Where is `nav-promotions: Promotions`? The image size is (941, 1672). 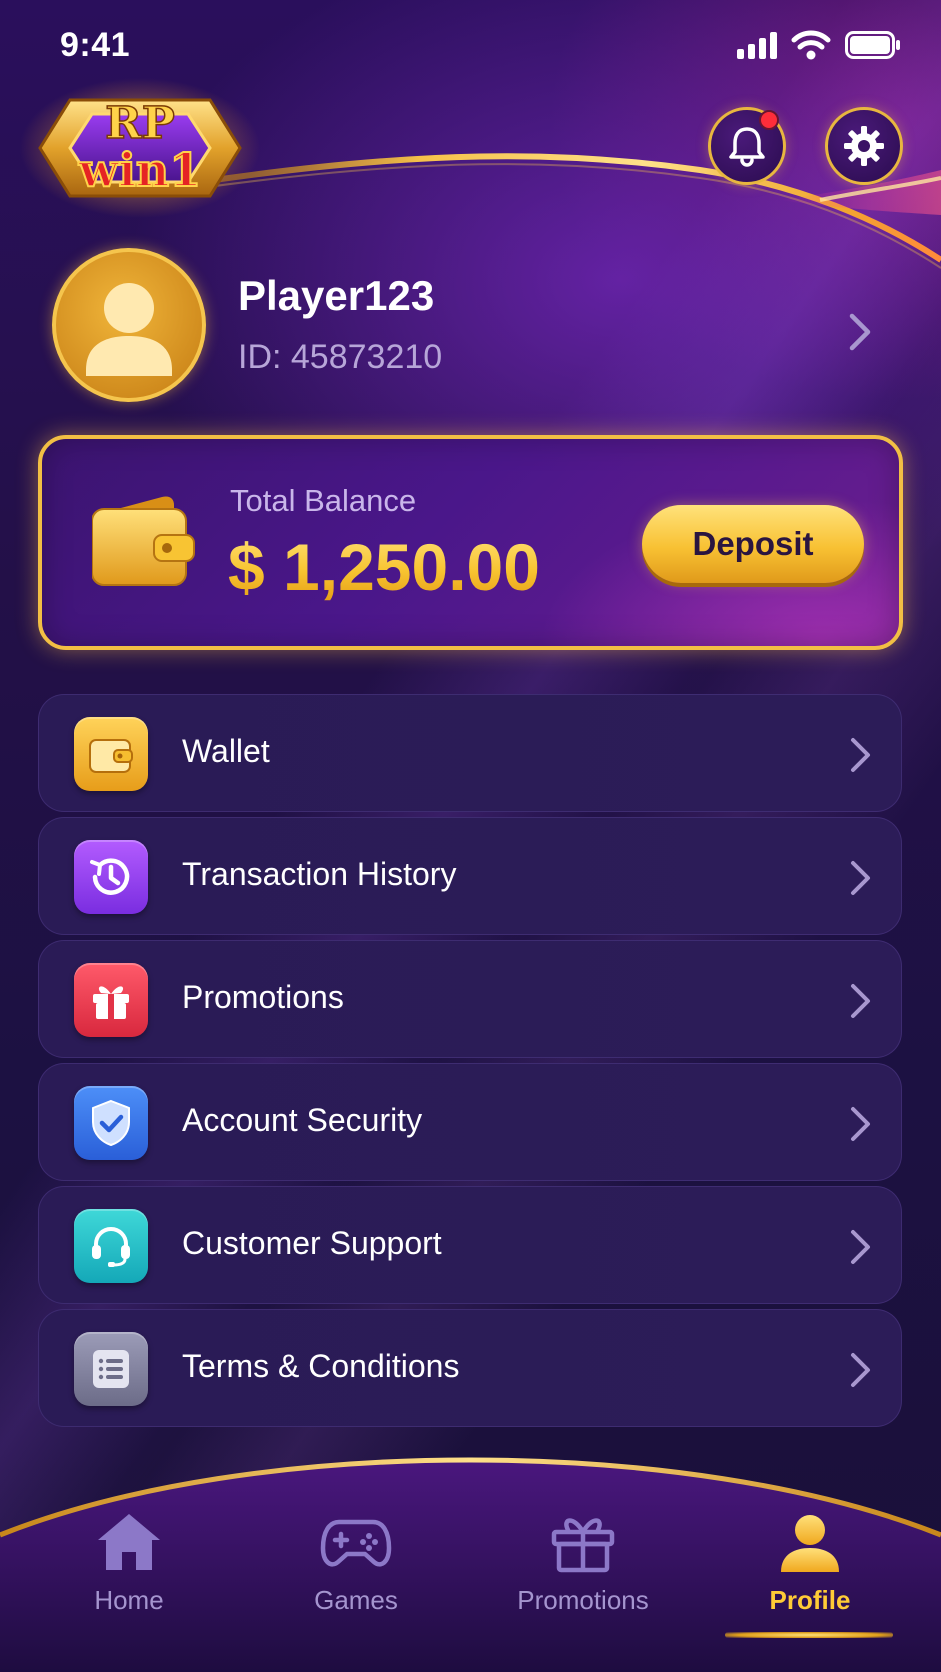
nav-promotions: Promotions is located at coordinates (583, 1563).